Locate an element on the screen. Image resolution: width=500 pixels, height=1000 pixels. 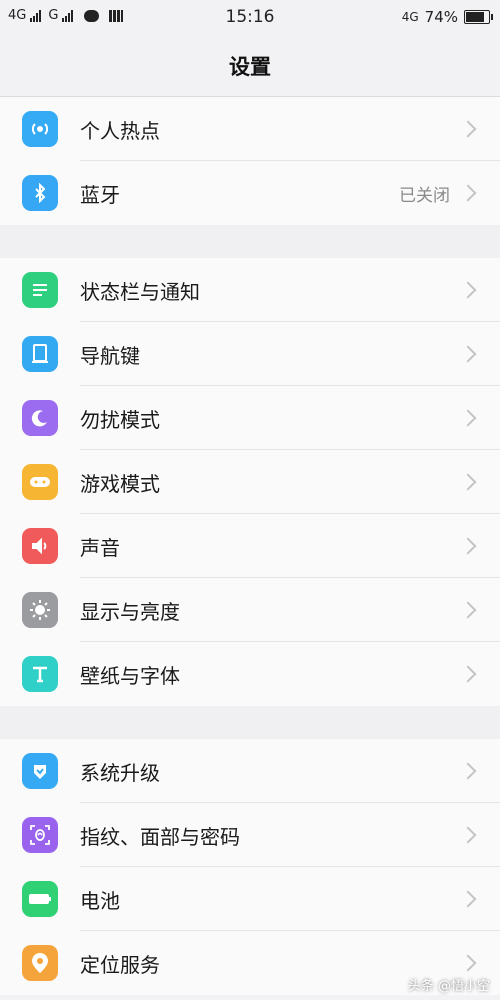
status-bar: 4G G 15:16 4G 74% is located at coordinates (250, 18).